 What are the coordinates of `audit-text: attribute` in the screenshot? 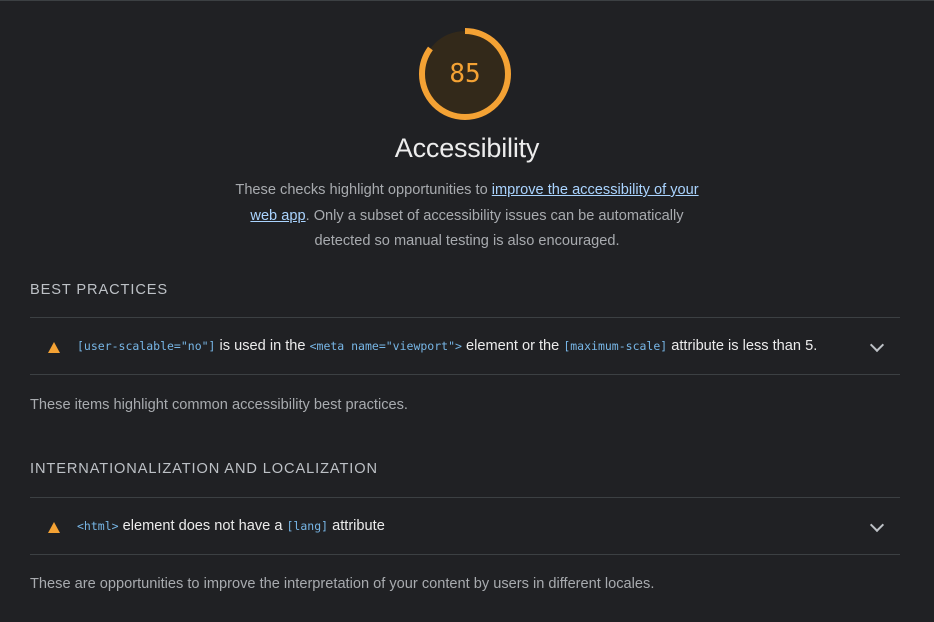 It's located at (356, 526).